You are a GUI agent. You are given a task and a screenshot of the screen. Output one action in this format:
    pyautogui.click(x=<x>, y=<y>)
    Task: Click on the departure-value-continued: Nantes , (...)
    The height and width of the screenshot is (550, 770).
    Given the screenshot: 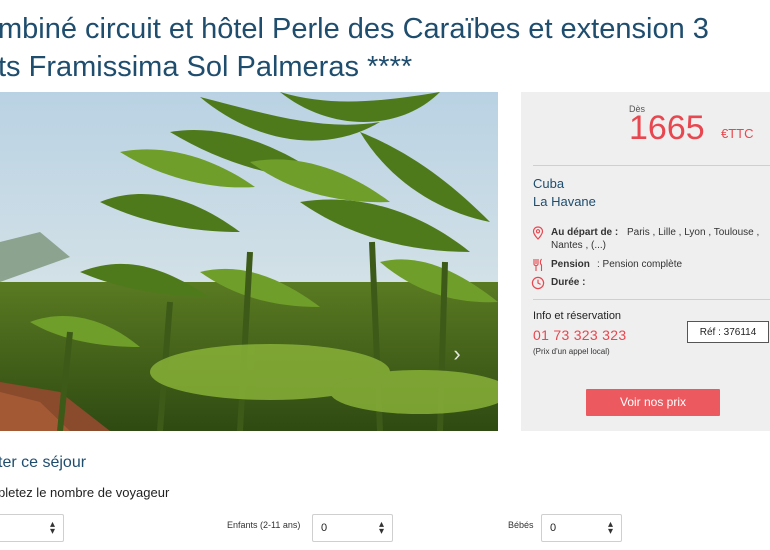 What is the action you would take?
    pyautogui.click(x=579, y=245)
    